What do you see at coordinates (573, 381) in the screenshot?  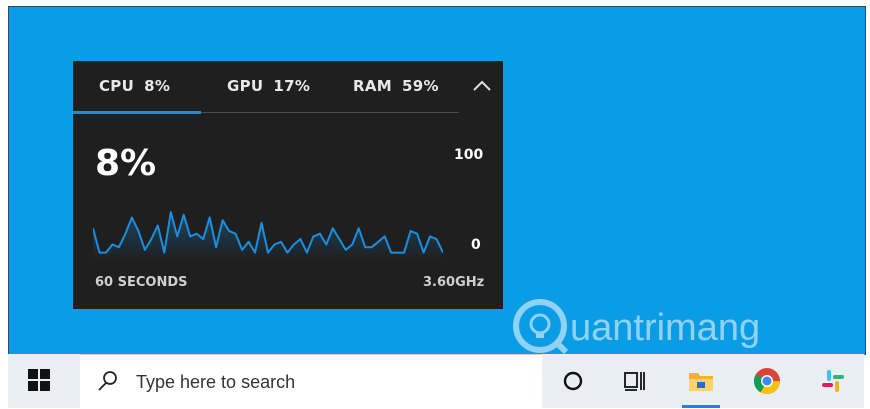 I see `cortana-icon` at bounding box center [573, 381].